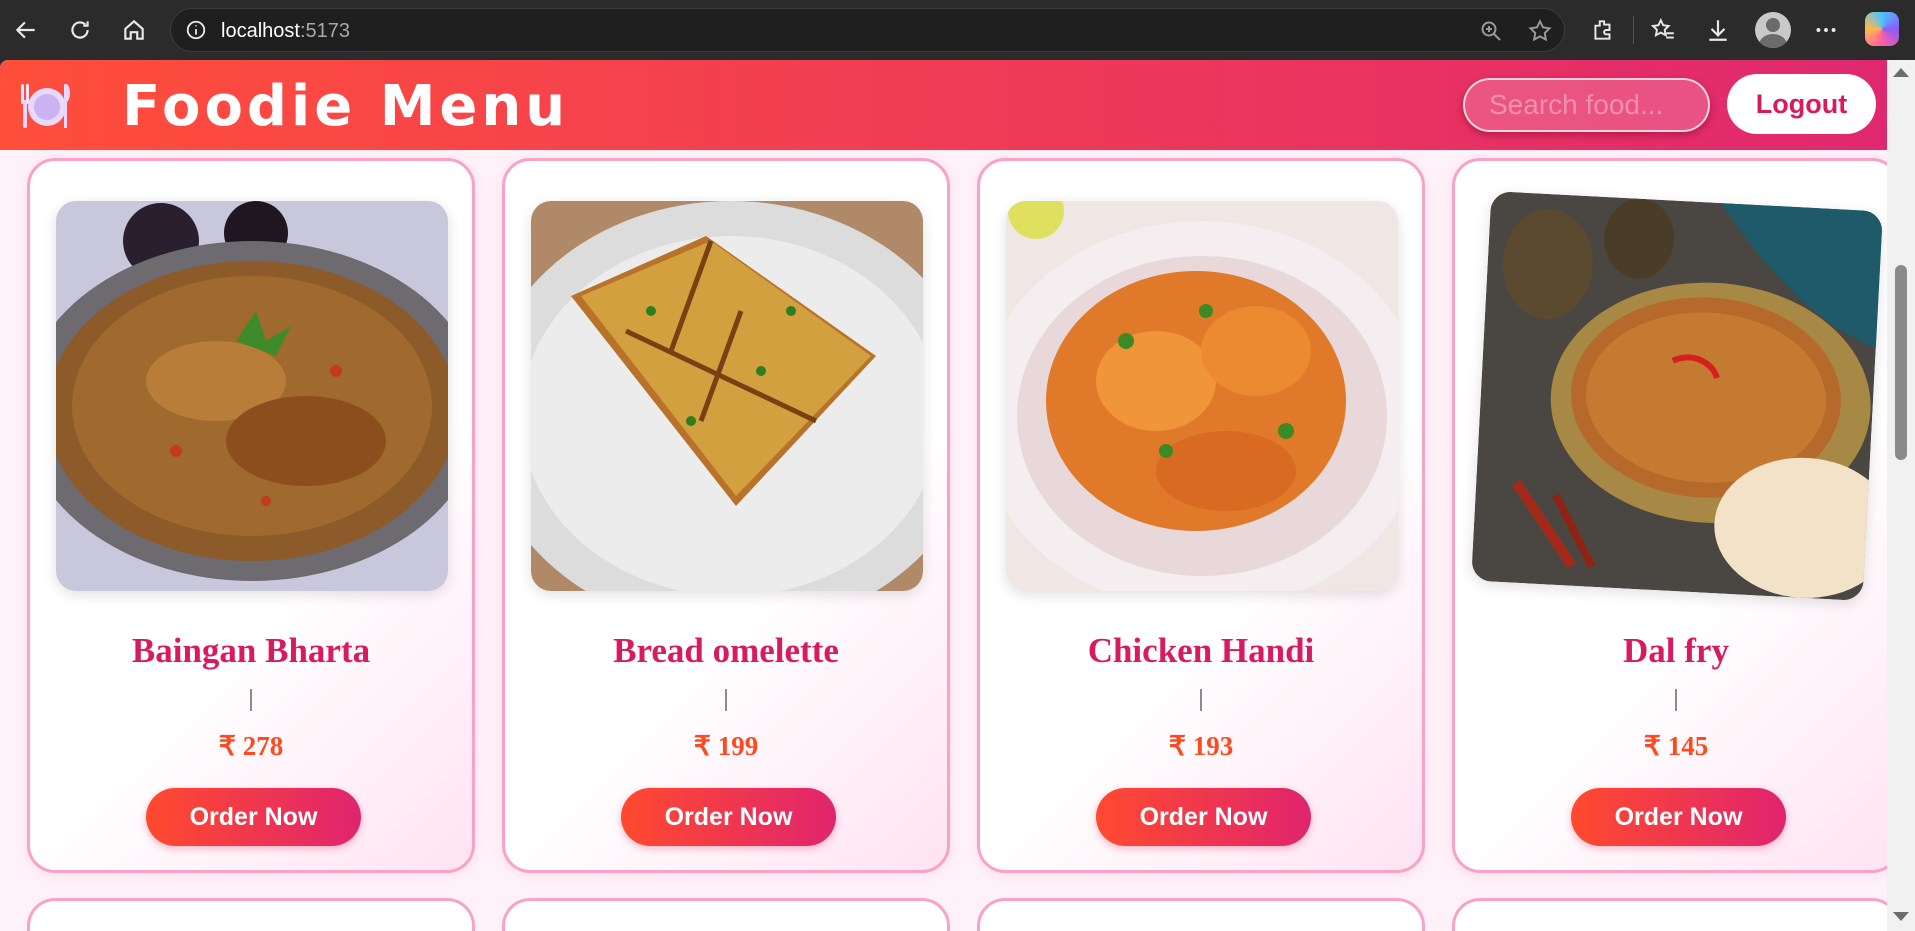 The height and width of the screenshot is (931, 1915). Describe the element at coordinates (1676, 650) in the screenshot. I see `dish-name: Dal fry` at that location.